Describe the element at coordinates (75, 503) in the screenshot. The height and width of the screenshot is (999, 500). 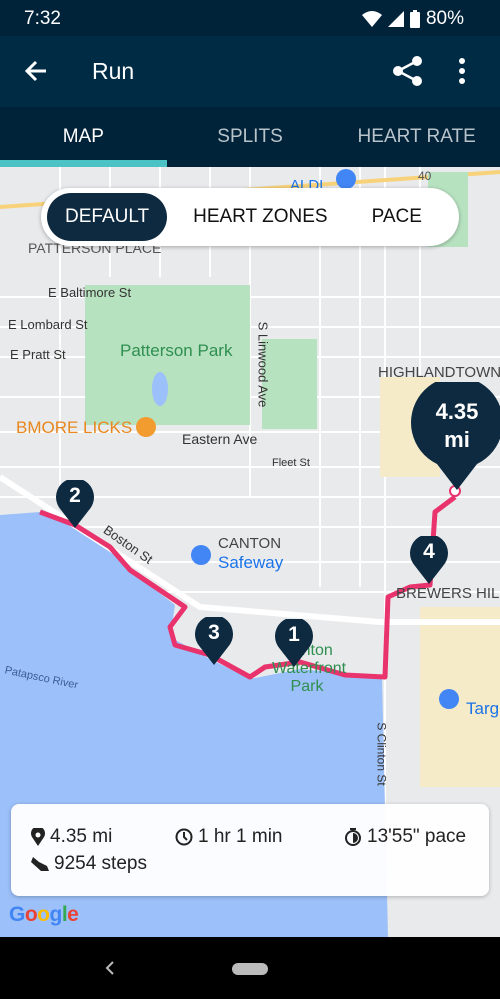
I see `split-marker: 2` at that location.